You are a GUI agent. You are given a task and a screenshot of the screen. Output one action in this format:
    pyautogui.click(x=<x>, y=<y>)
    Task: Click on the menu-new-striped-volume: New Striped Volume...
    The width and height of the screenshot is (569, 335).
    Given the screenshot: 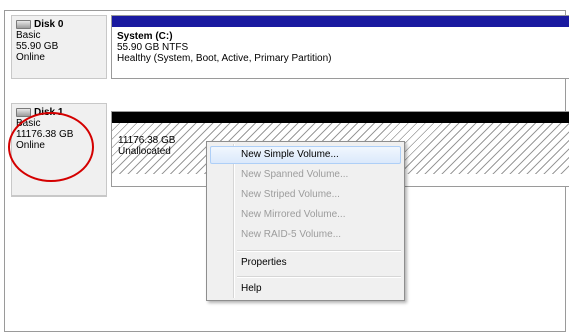 What is the action you would take?
    pyautogui.click(x=305, y=195)
    